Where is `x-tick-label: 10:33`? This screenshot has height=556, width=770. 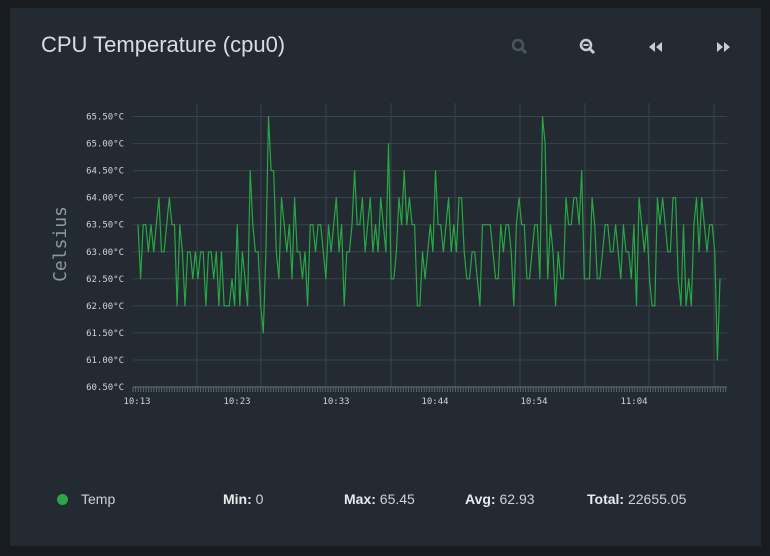 x-tick-label: 10:33 is located at coordinates (335, 402).